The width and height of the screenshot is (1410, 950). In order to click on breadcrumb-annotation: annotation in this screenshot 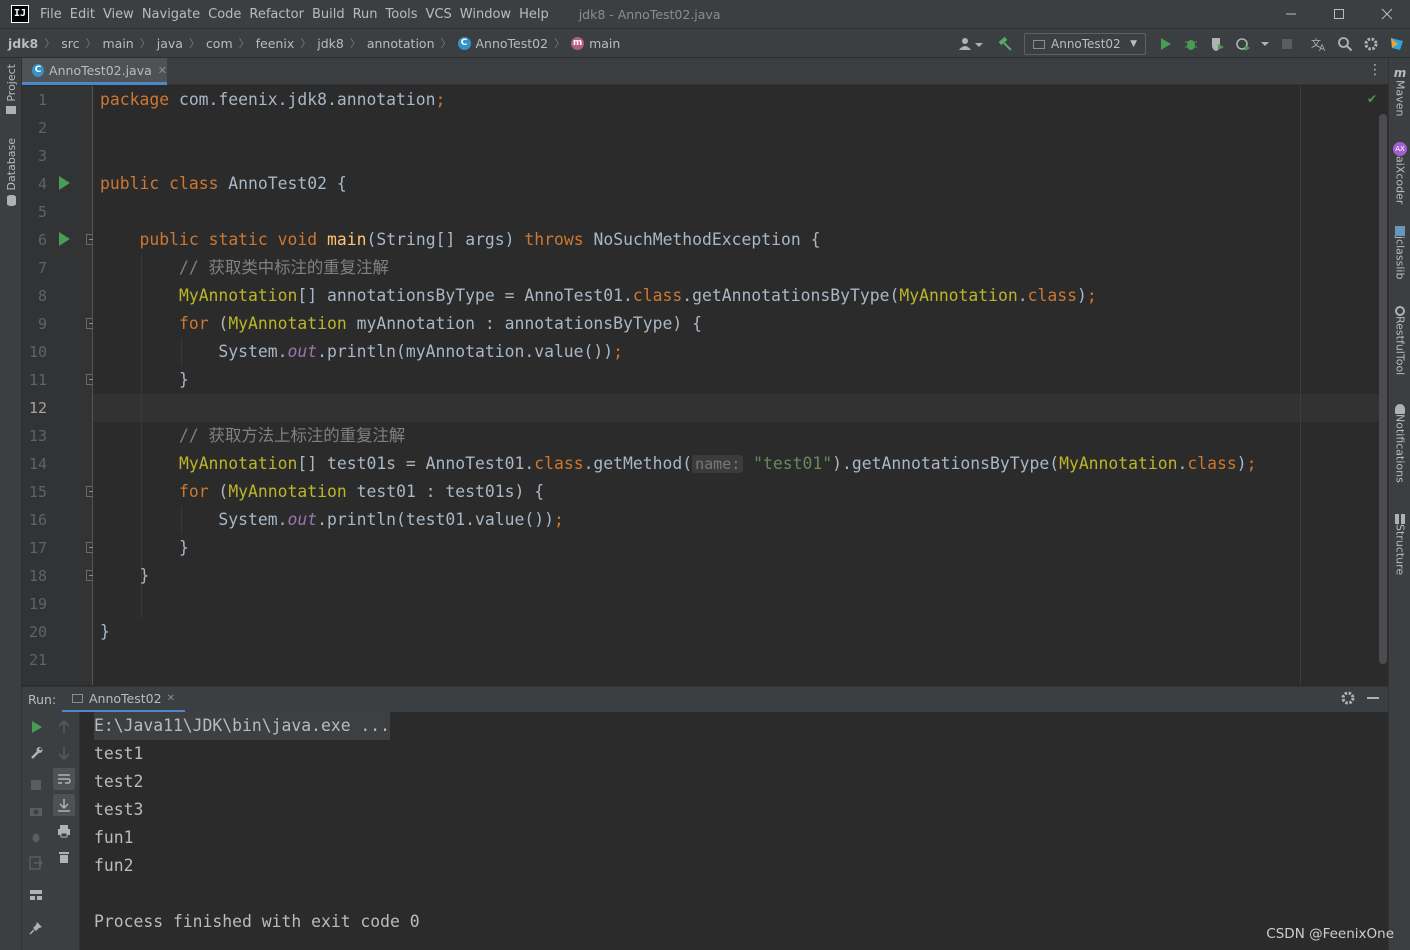, I will do `click(401, 43)`.